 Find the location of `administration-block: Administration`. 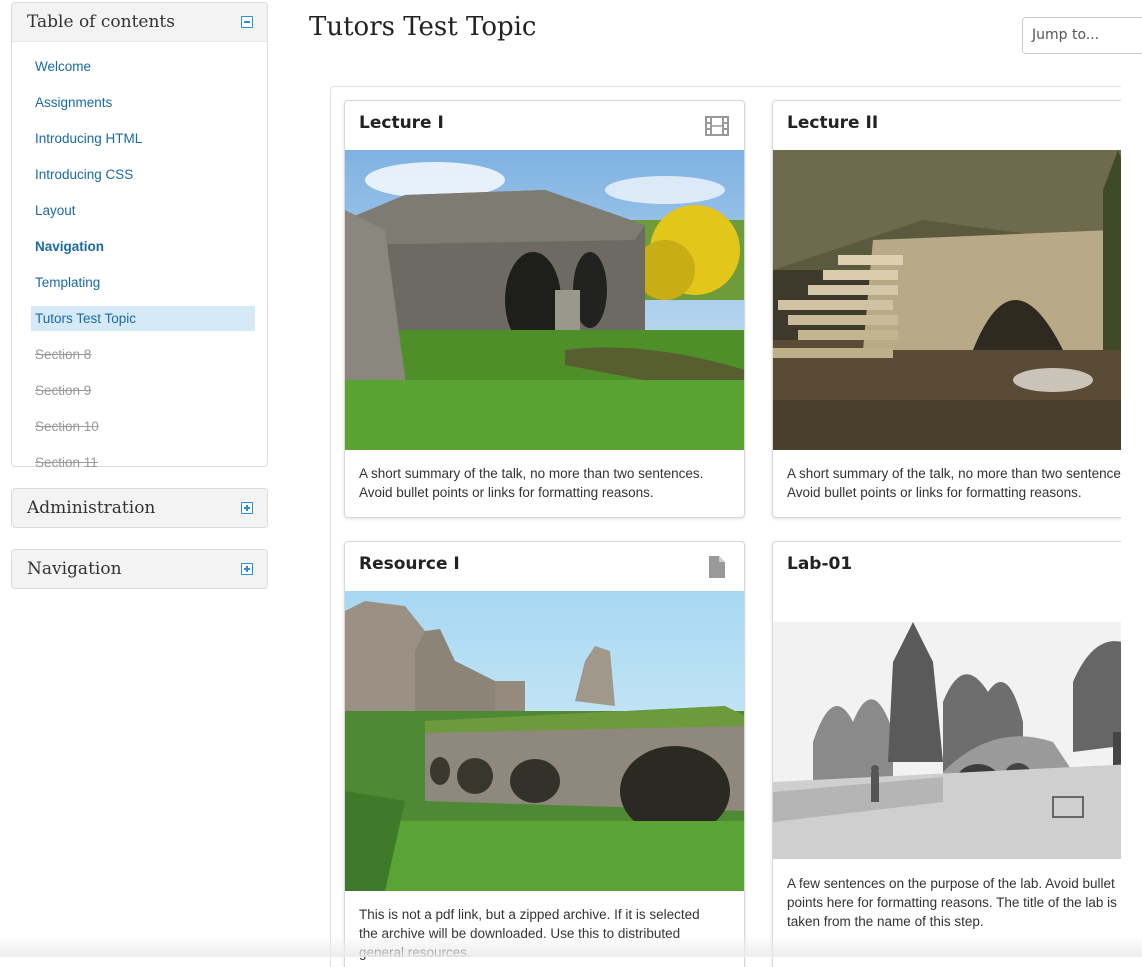

administration-block: Administration is located at coordinates (139, 508).